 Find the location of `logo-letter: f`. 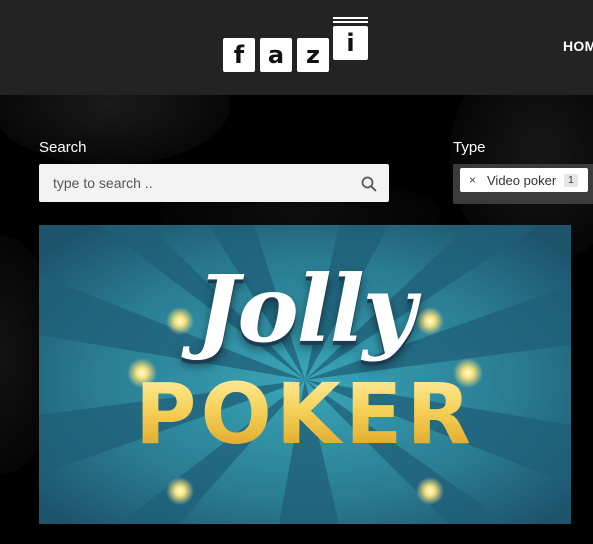

logo-letter: f is located at coordinates (239, 55).